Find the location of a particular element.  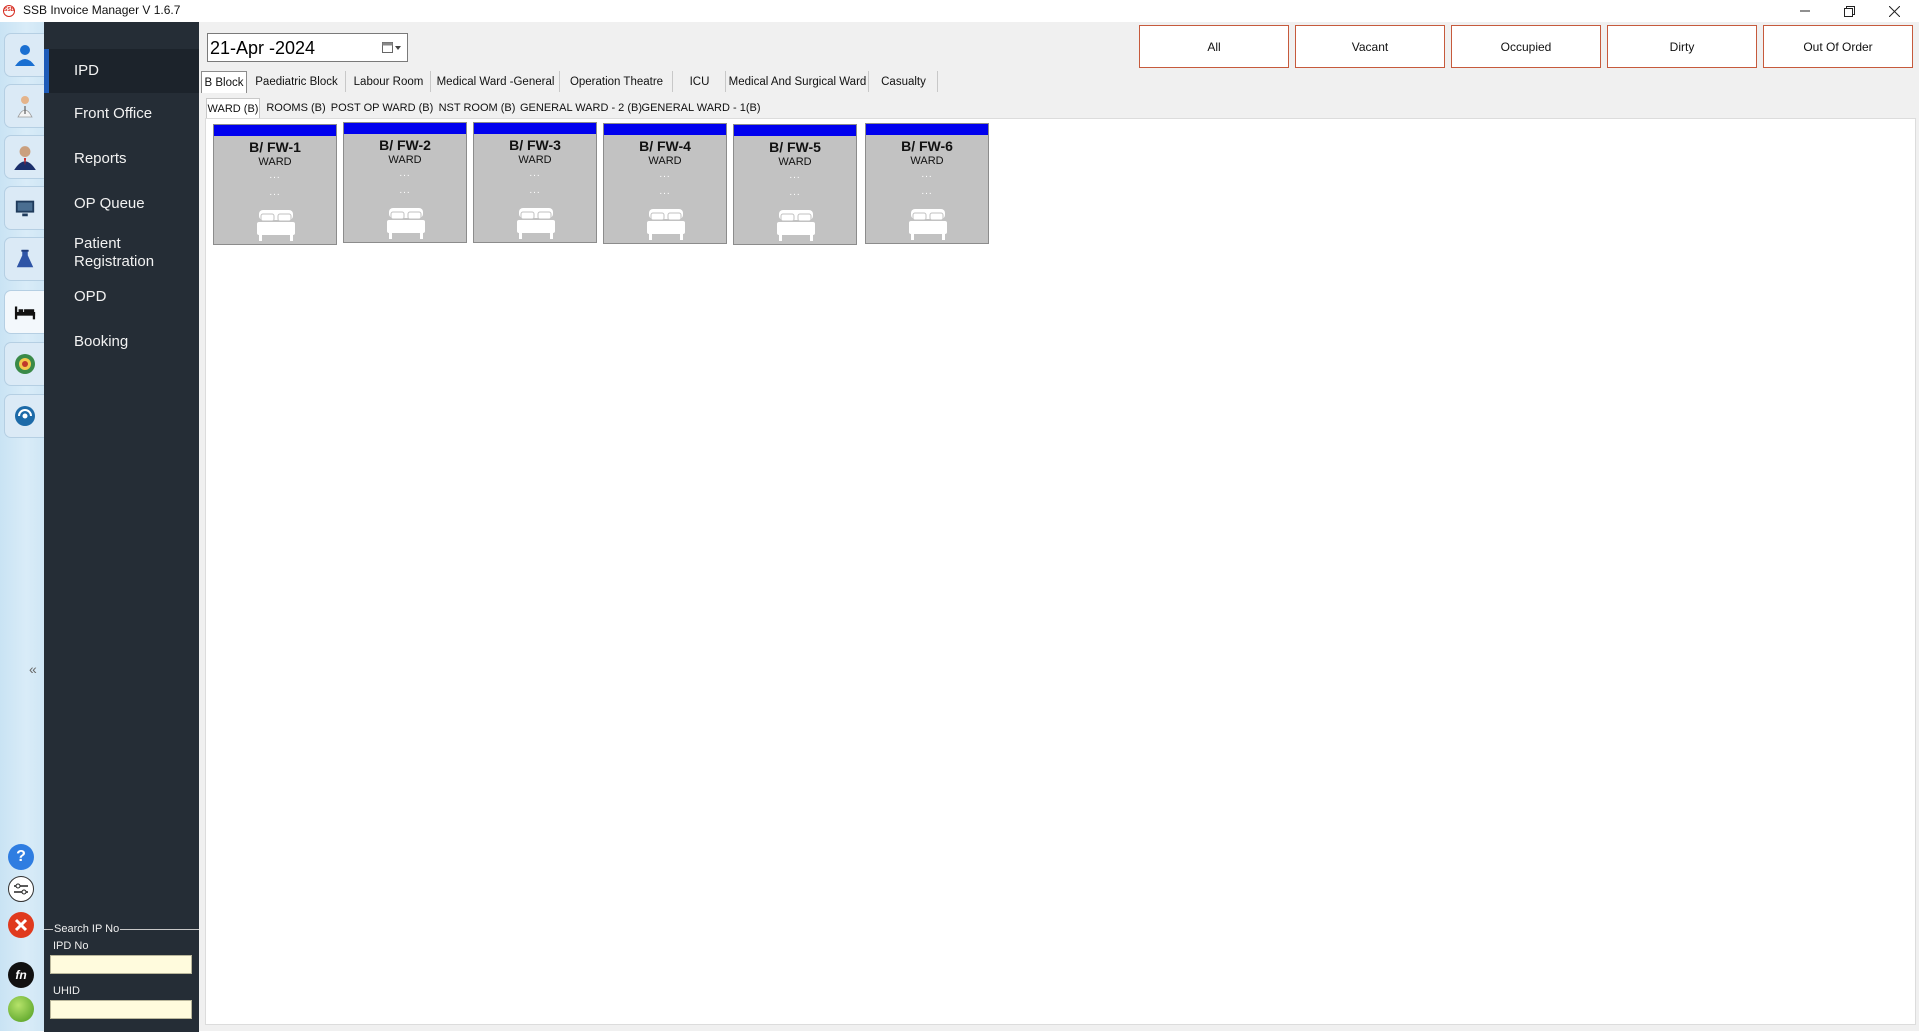

patient-icon is located at coordinates (24, 55).